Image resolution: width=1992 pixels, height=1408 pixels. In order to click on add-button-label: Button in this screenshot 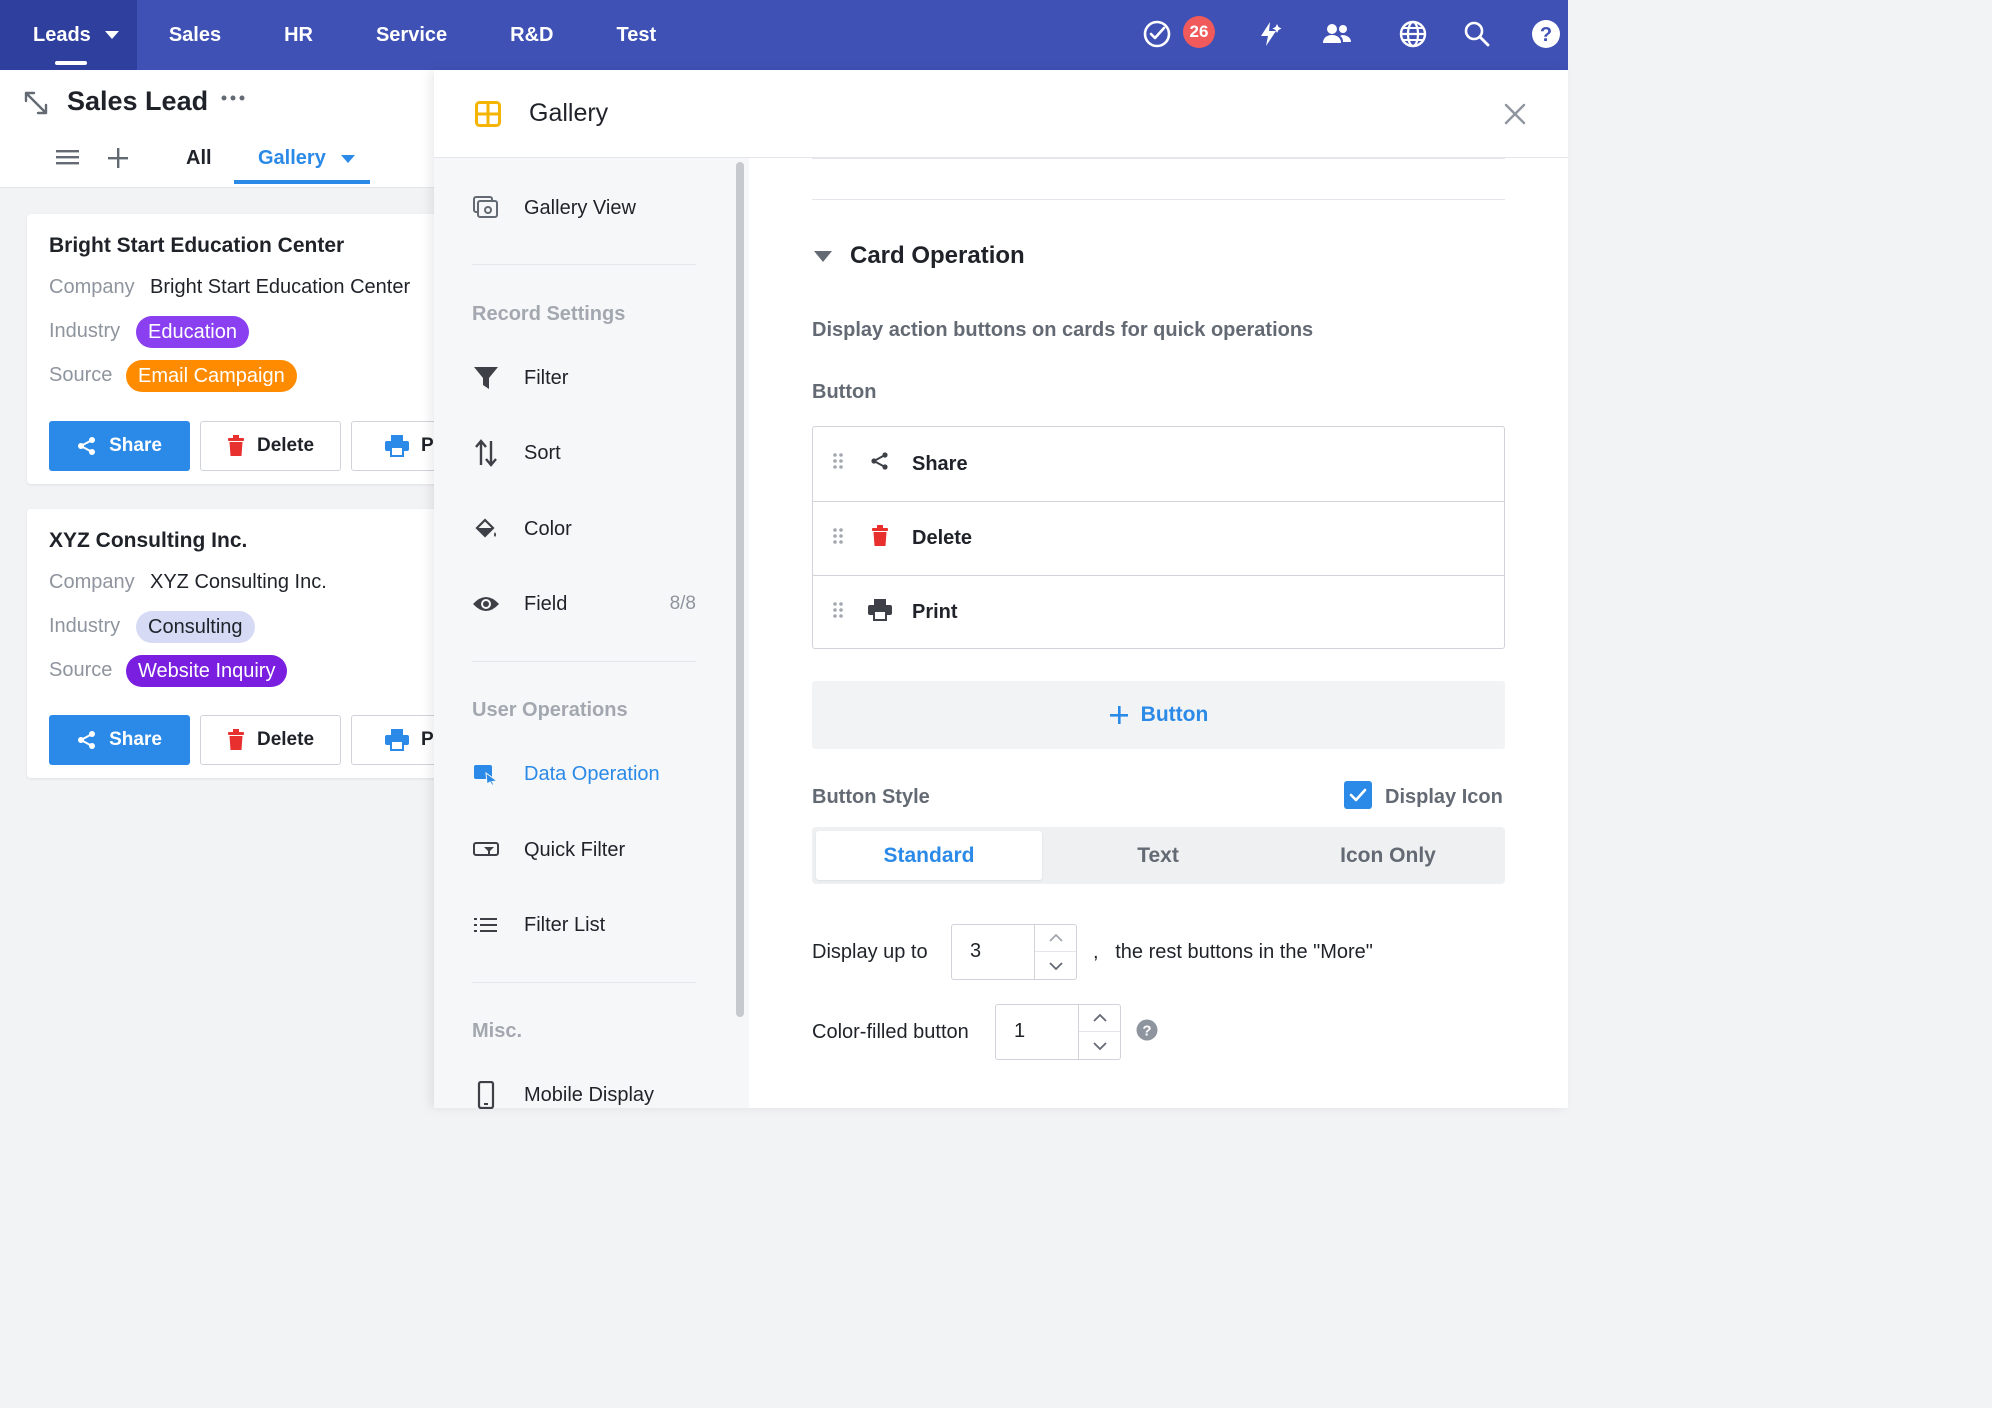, I will do `click(1174, 714)`.